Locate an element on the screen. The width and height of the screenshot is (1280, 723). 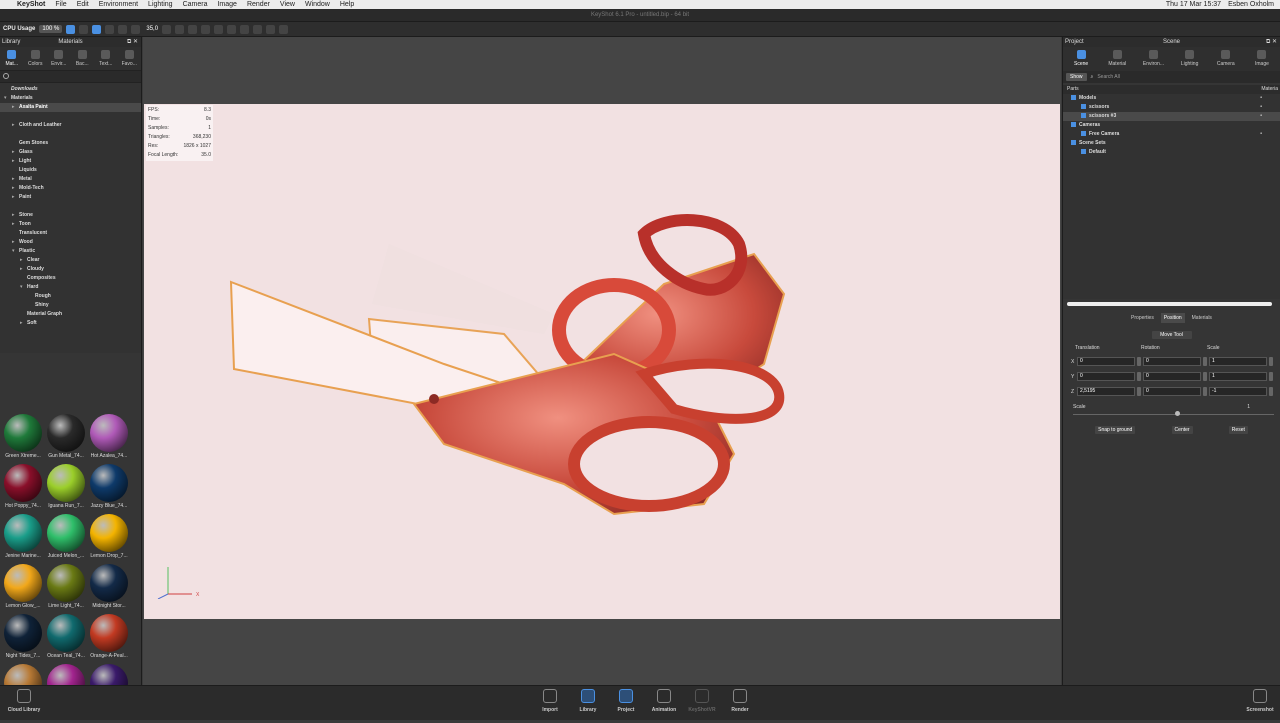
scene-tree-scrollbar is located at coordinates (1169, 304).